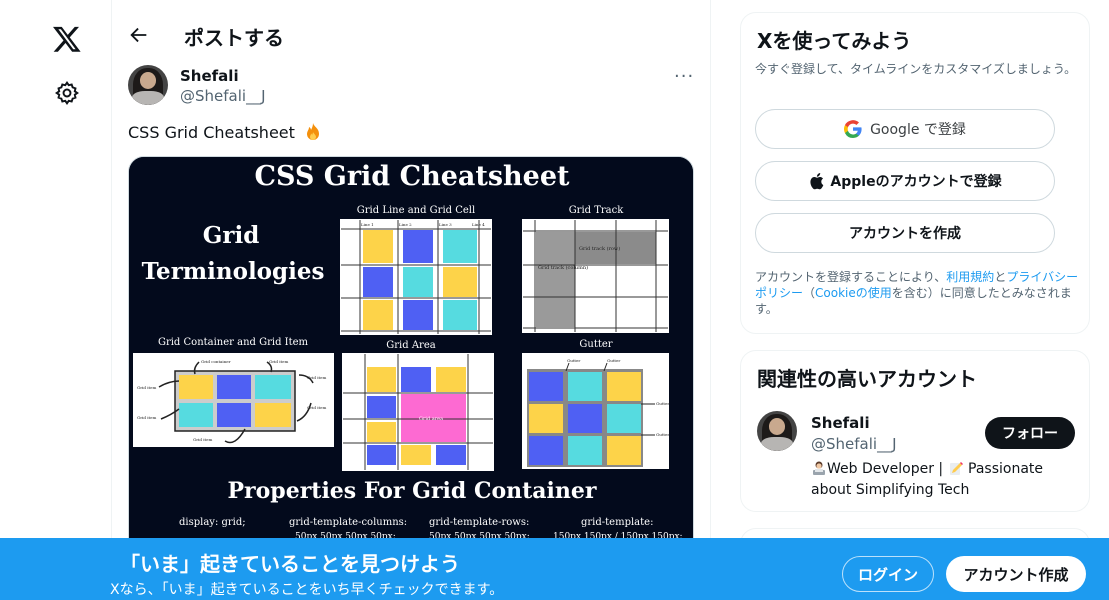  What do you see at coordinates (888, 574) in the screenshot?
I see `login-button: ログイン` at bounding box center [888, 574].